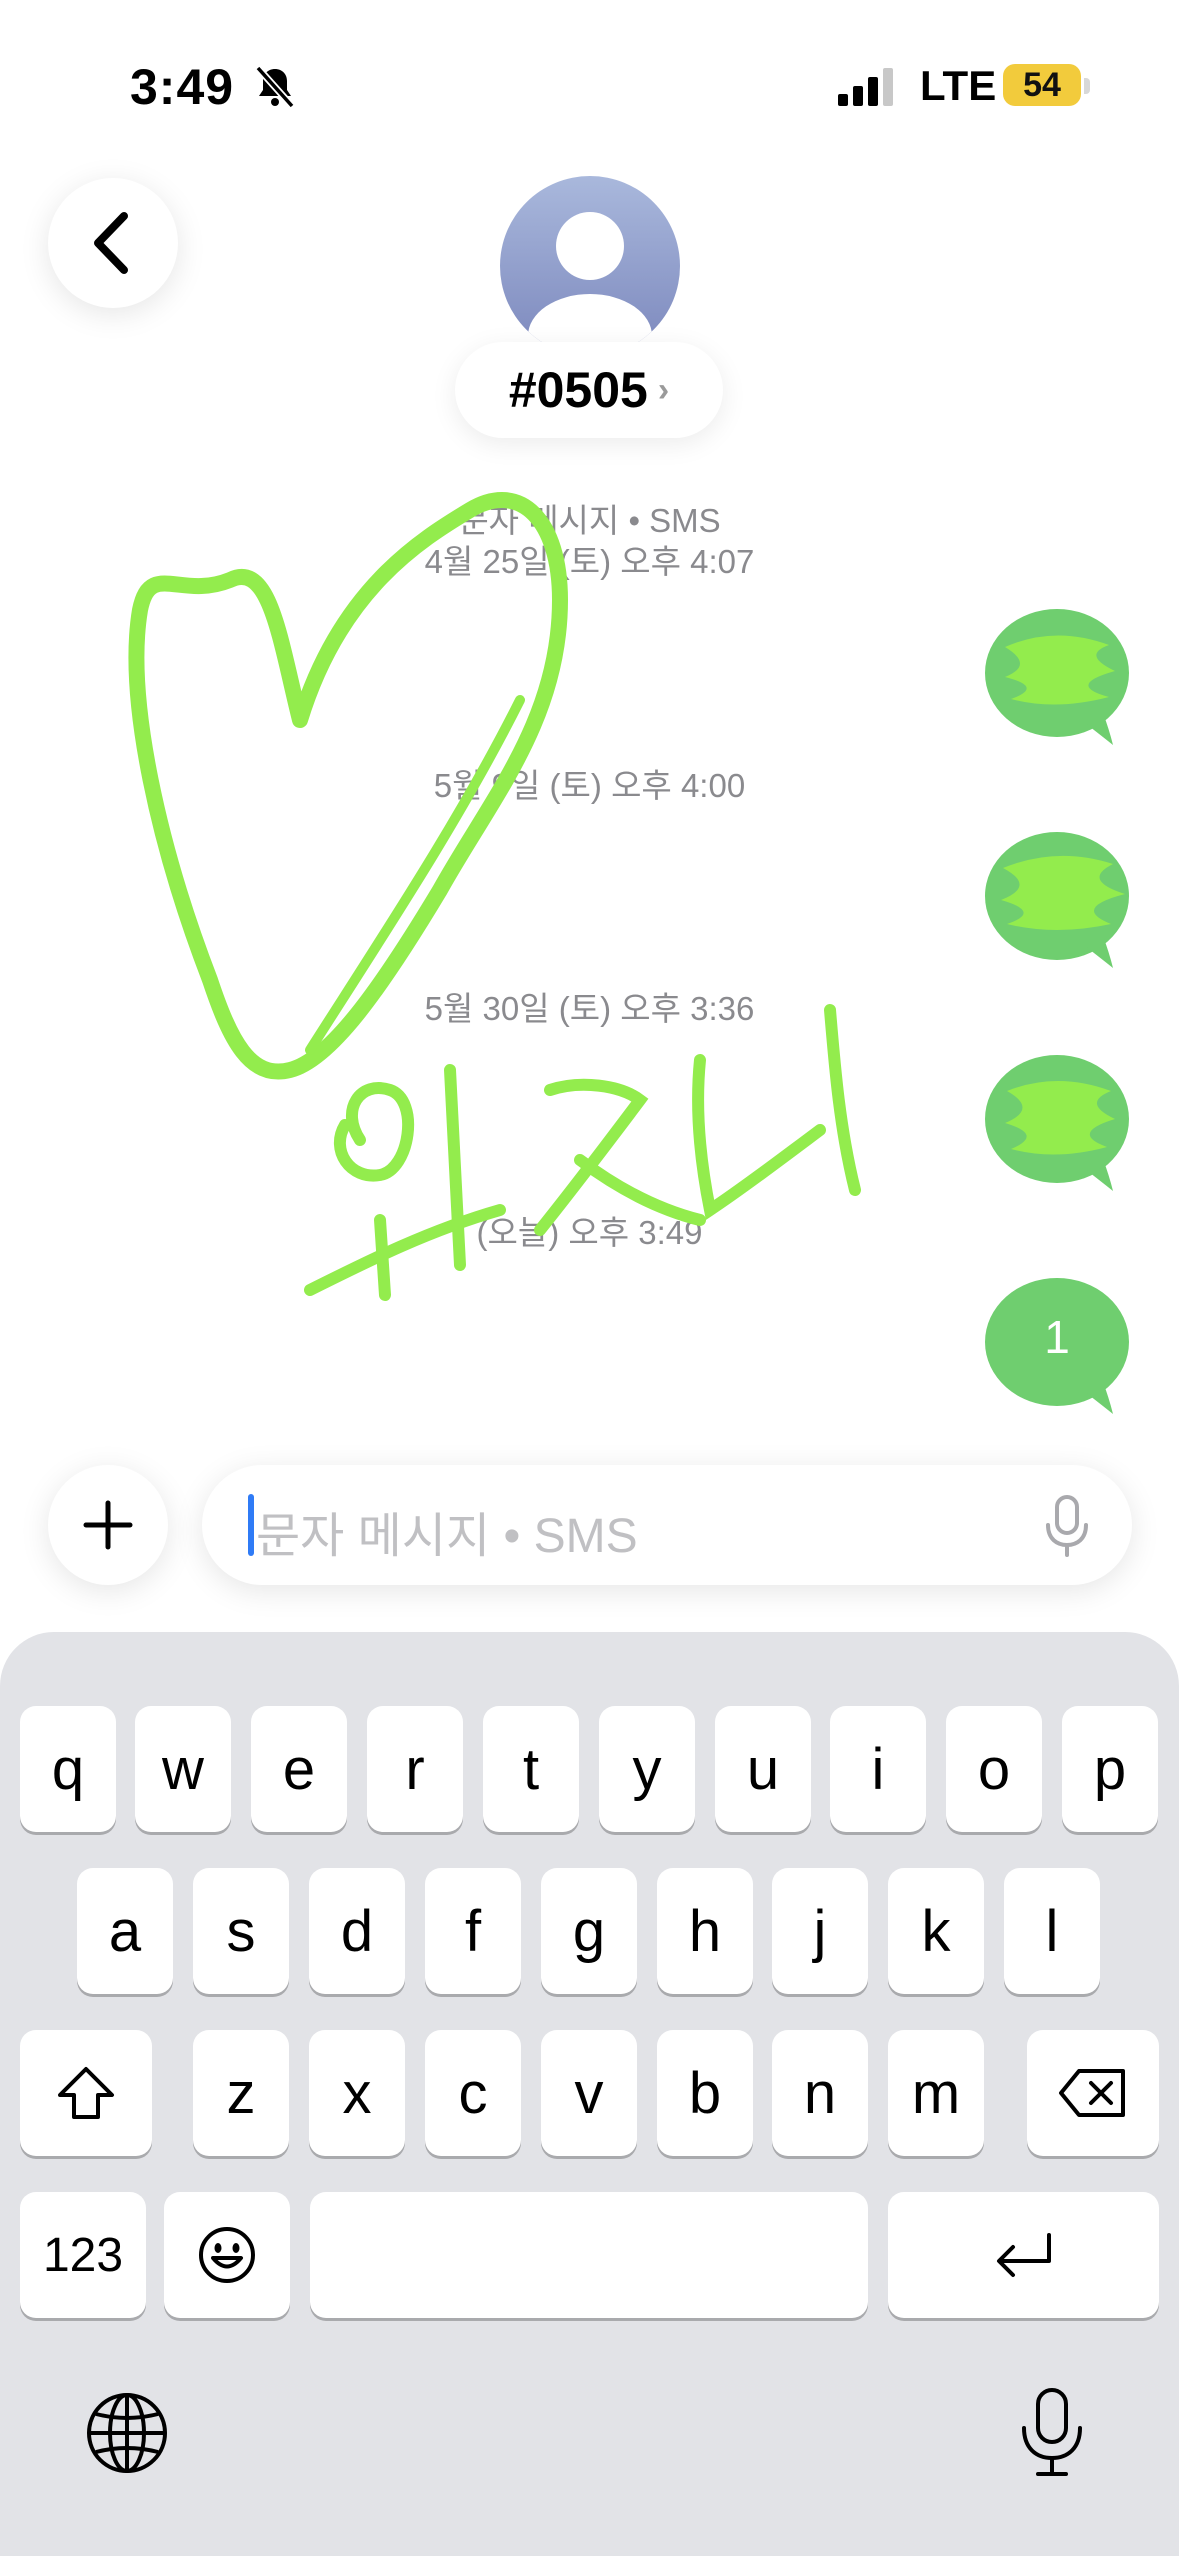 The width and height of the screenshot is (1179, 2556). I want to click on status-time: 3:49, so click(182, 87).